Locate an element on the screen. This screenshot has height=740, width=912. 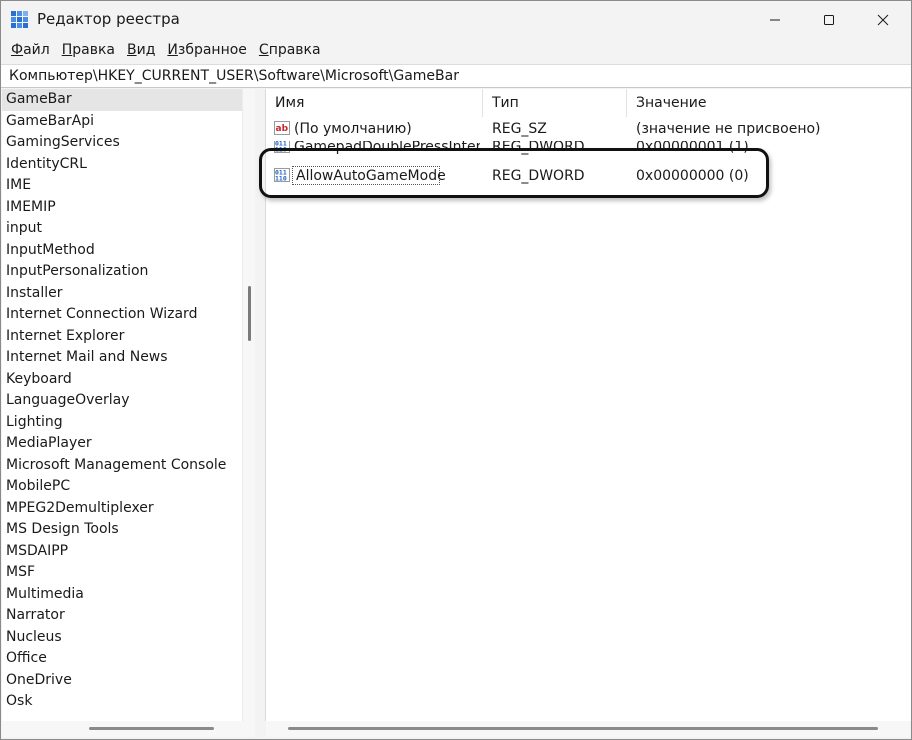
menu-favorites: Избранное is located at coordinates (207, 50).